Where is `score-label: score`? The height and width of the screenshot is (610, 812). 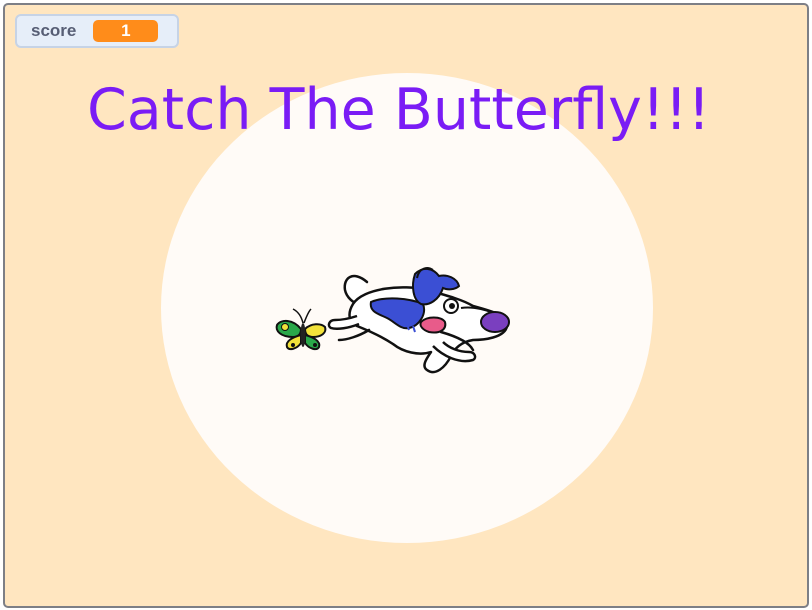 score-label: score is located at coordinates (54, 30).